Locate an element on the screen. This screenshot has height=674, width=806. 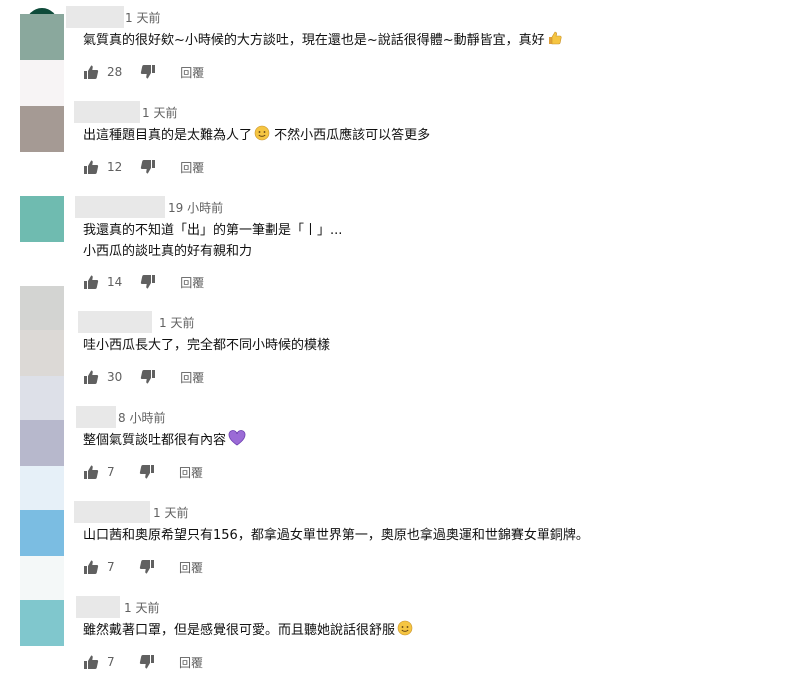
comment-text-line: 氣質真的很好欸~小時候的大方談吐，現在還也是~說話很得體~動靜皆宜，真好 is located at coordinates (314, 40).